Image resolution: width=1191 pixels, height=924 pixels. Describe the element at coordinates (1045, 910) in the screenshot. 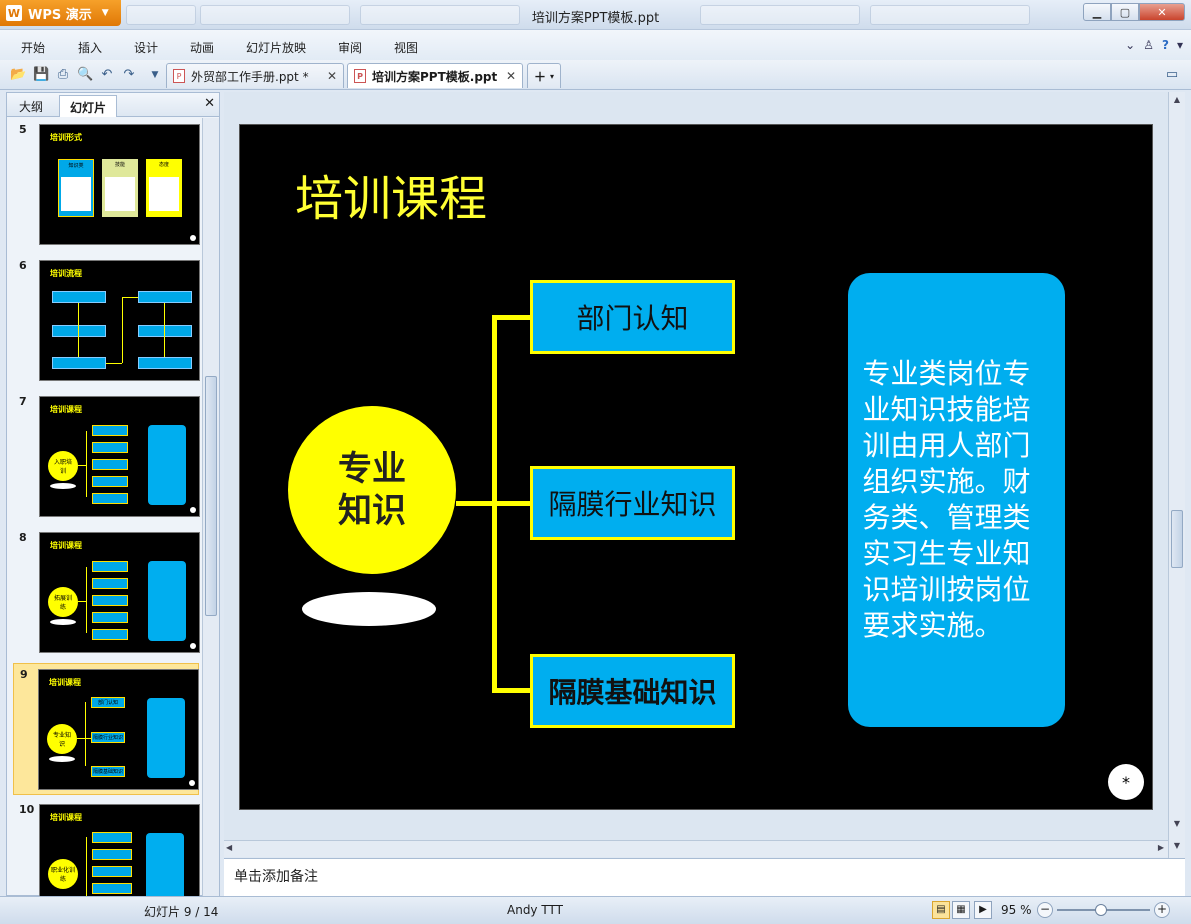

I see `zoom-out-button: −` at that location.